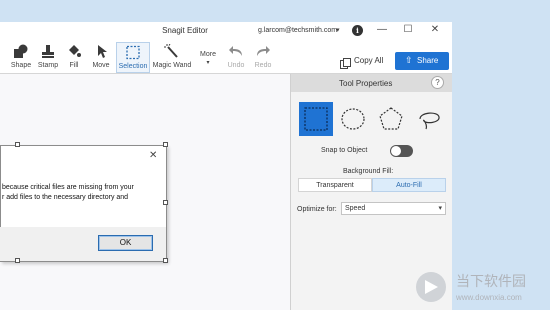 The image size is (550, 310). What do you see at coordinates (382, 29) in the screenshot?
I see `minimize-button: —` at bounding box center [382, 29].